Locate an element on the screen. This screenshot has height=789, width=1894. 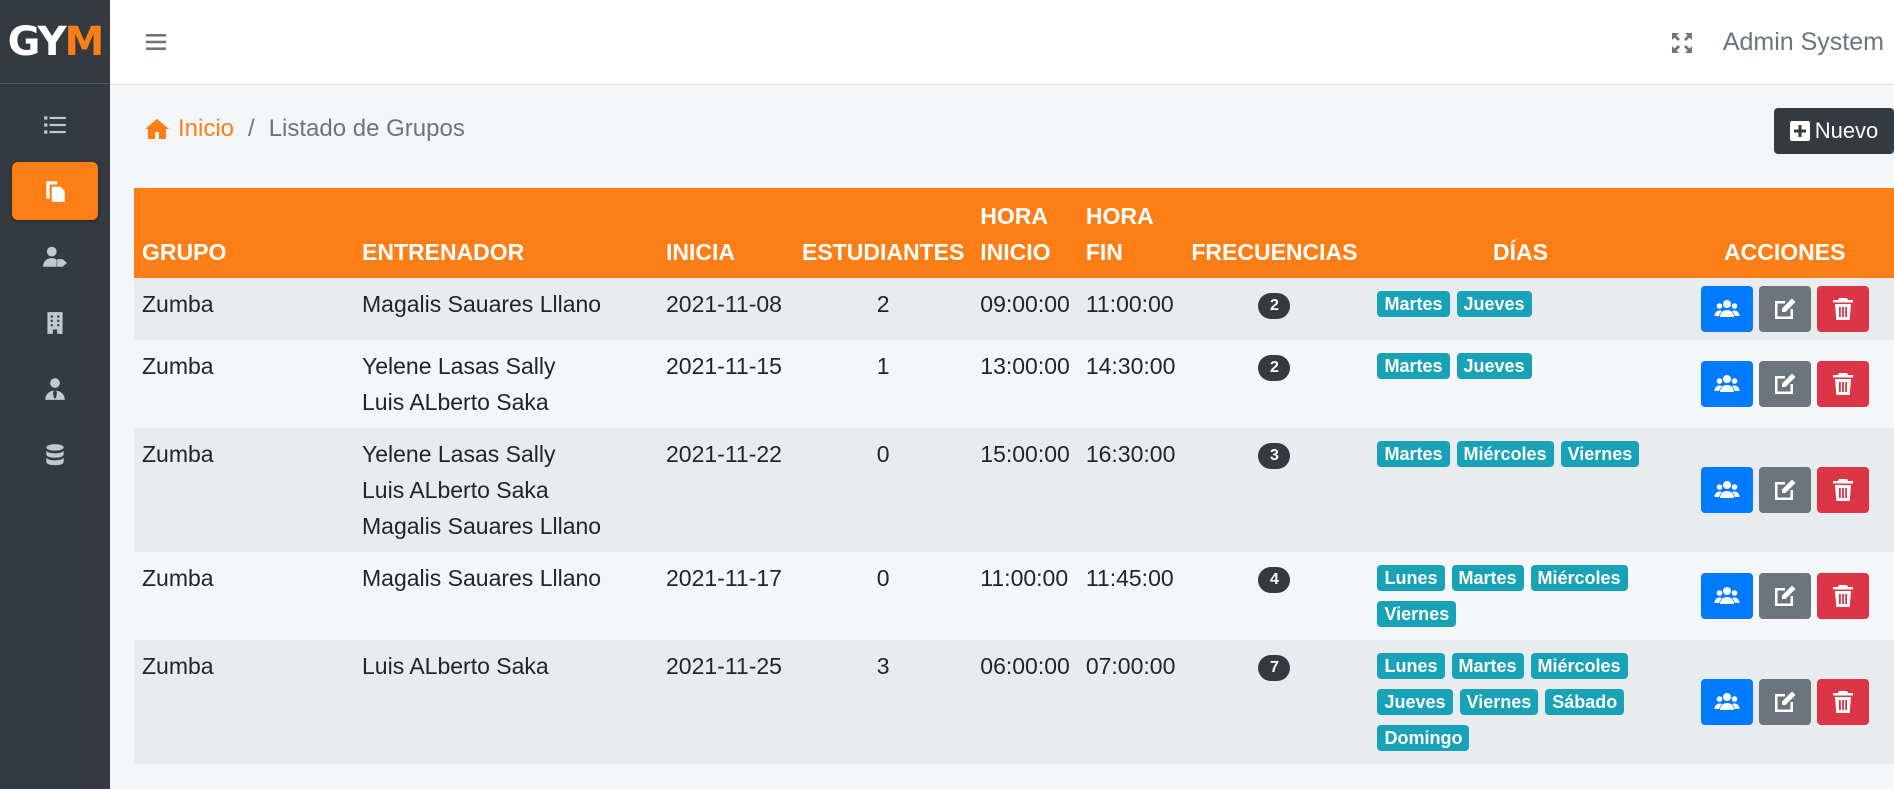
cell-frecuencias: 3 is located at coordinates (1274, 490).